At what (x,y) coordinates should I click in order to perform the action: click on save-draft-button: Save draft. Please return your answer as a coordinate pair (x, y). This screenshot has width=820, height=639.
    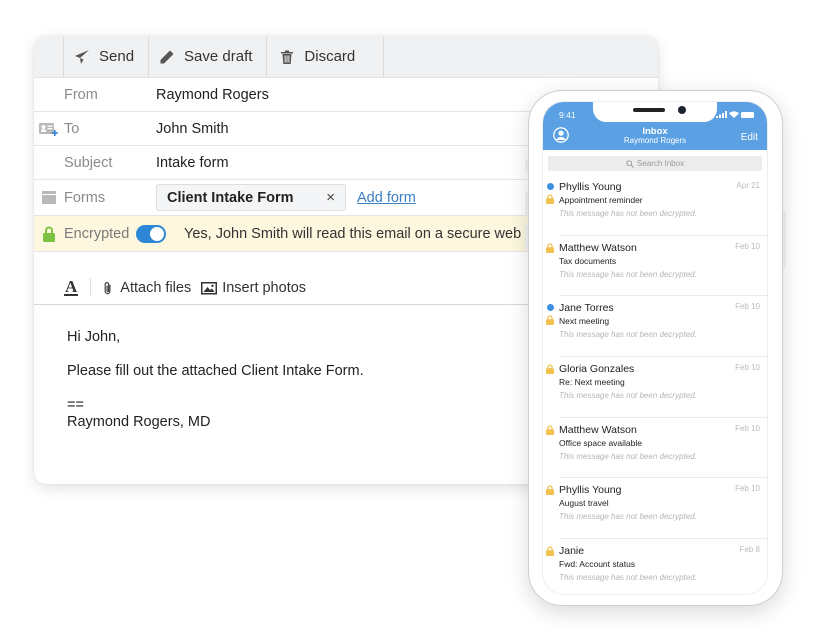
    Looking at the image, I should click on (208, 56).